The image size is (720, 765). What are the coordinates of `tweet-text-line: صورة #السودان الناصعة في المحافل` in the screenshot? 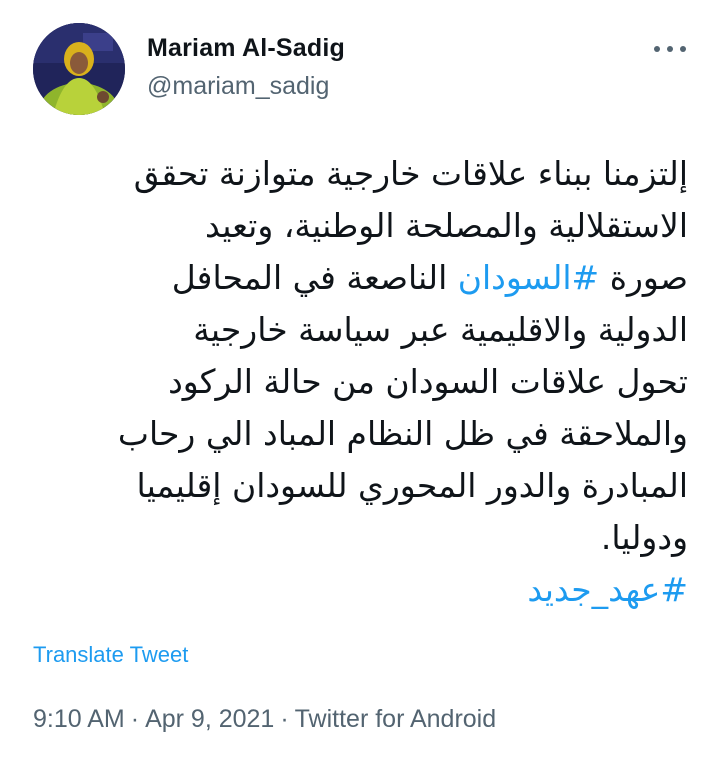 It's located at (358, 278).